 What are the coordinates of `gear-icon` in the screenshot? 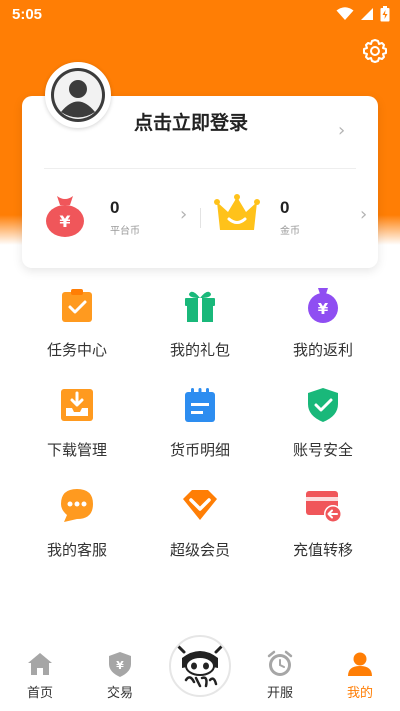 It's located at (375, 51).